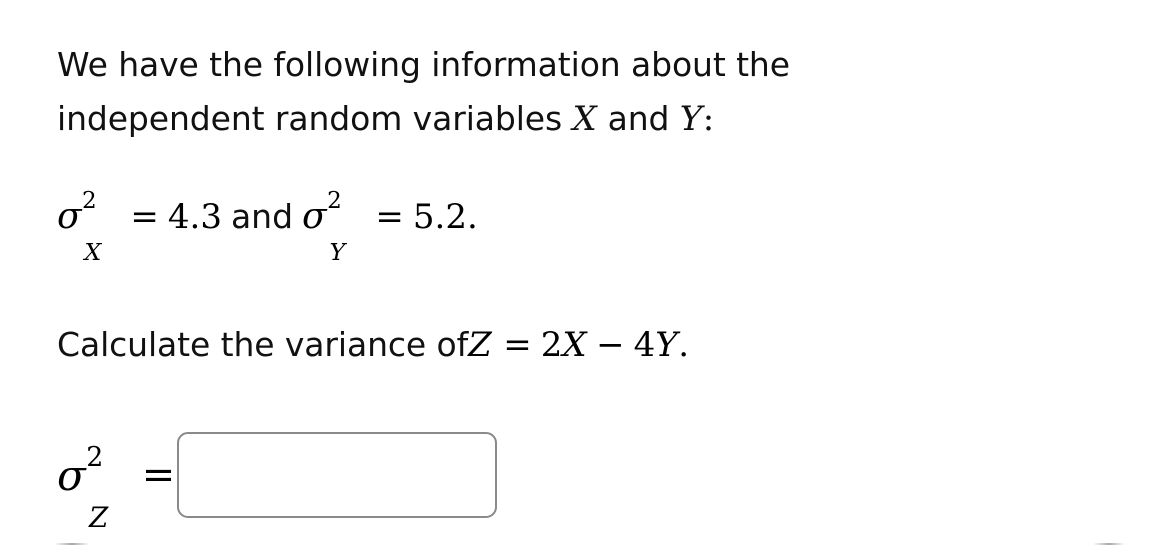 This screenshot has width=1170, height=552. I want to click on answer-input, so click(337, 475).